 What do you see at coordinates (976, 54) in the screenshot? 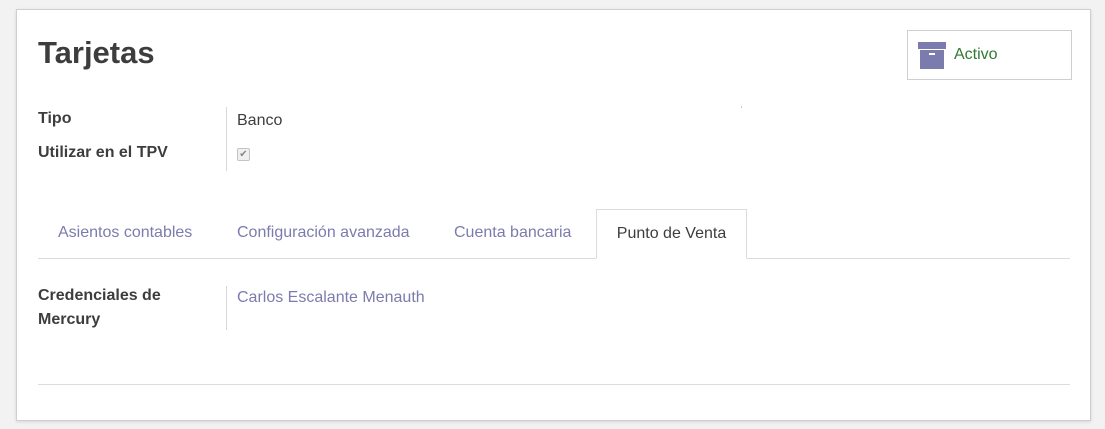
I see `archive-status-label: Activo` at bounding box center [976, 54].